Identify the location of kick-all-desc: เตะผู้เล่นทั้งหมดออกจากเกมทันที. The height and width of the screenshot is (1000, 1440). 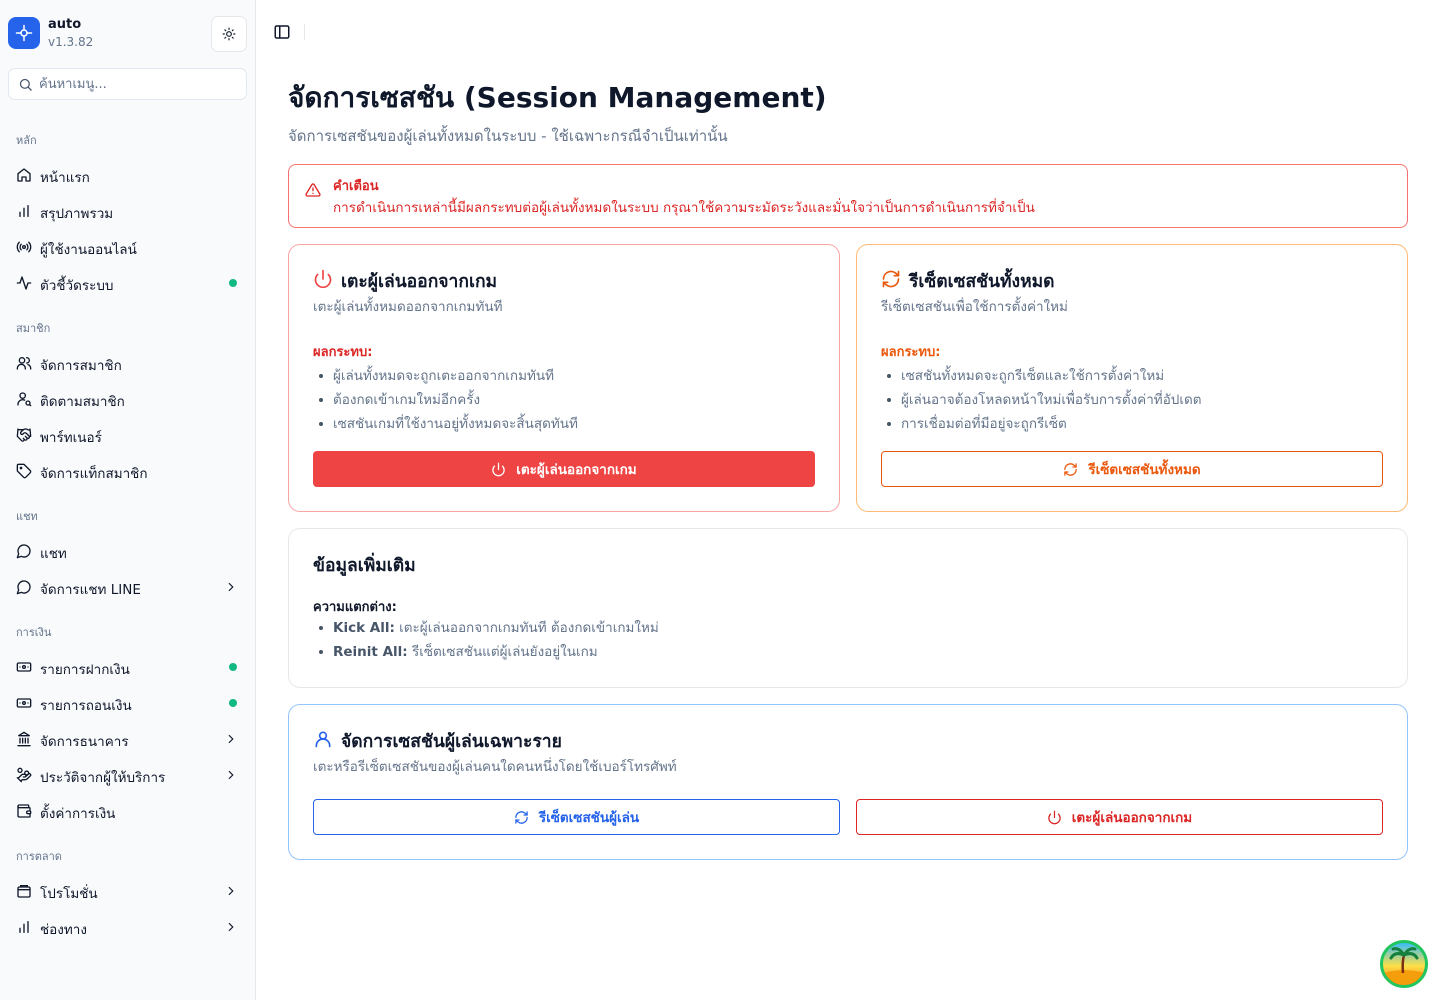
(408, 307).